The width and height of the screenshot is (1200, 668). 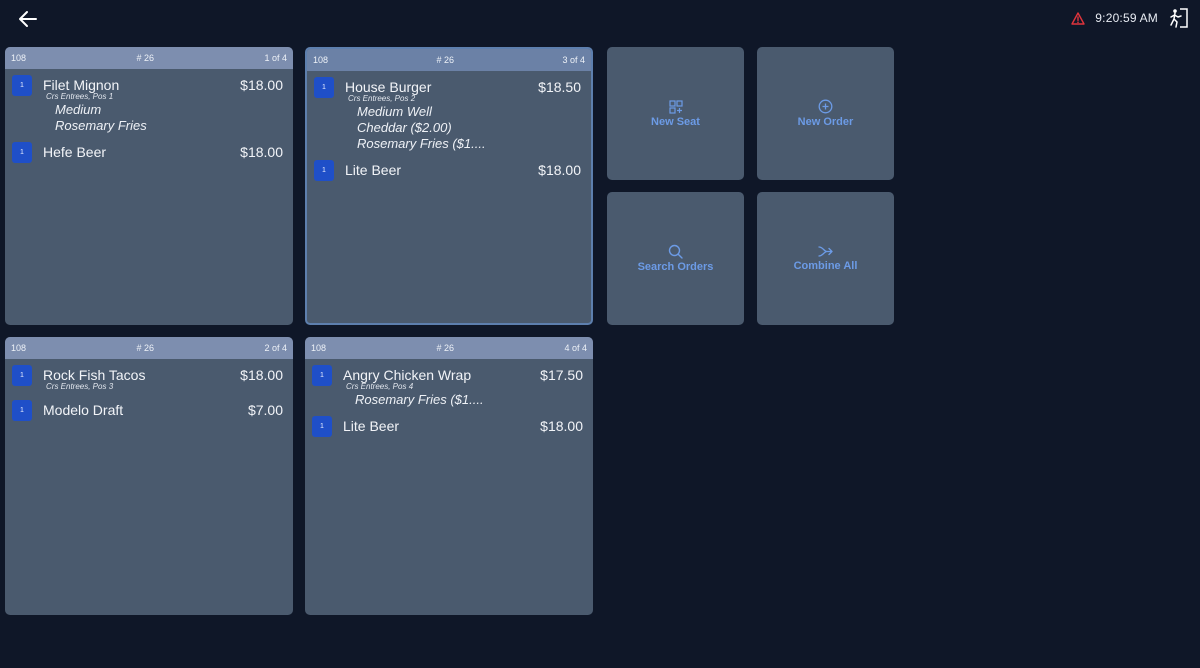 I want to click on item-course-position: Crs Entrees, Pos 2, so click(x=382, y=98).